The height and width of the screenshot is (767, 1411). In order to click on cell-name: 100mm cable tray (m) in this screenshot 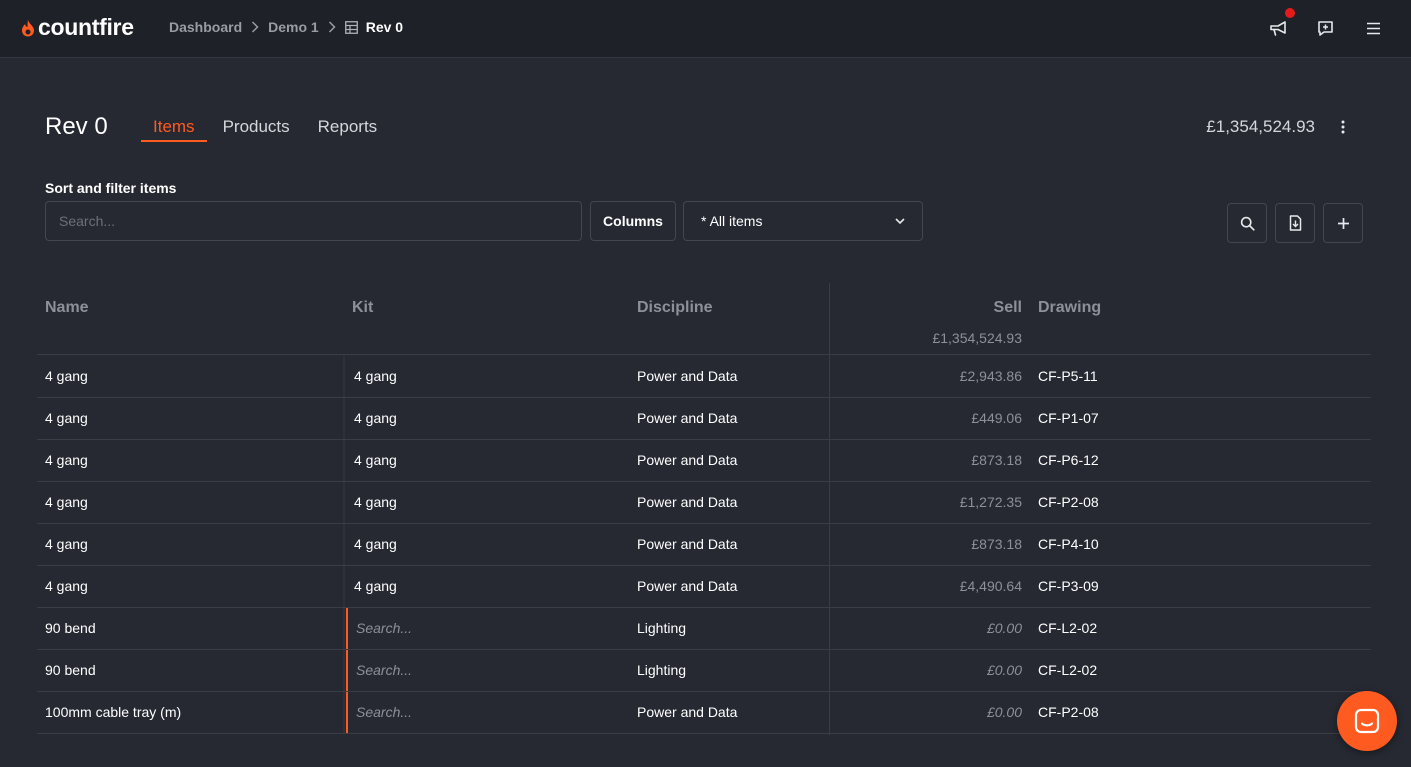, I will do `click(113, 712)`.